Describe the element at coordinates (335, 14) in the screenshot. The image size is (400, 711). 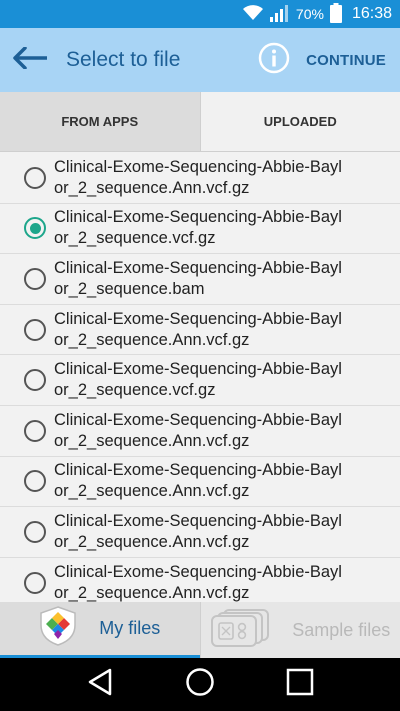
I see `battery-icon` at that location.